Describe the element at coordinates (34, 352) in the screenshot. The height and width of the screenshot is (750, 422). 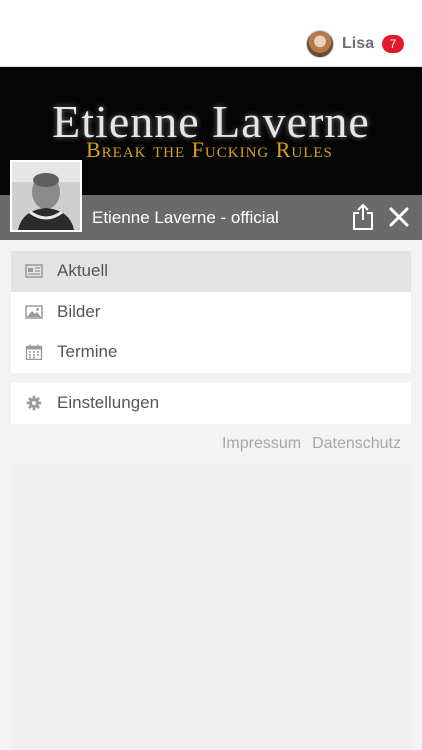
I see `calendar-icon` at that location.